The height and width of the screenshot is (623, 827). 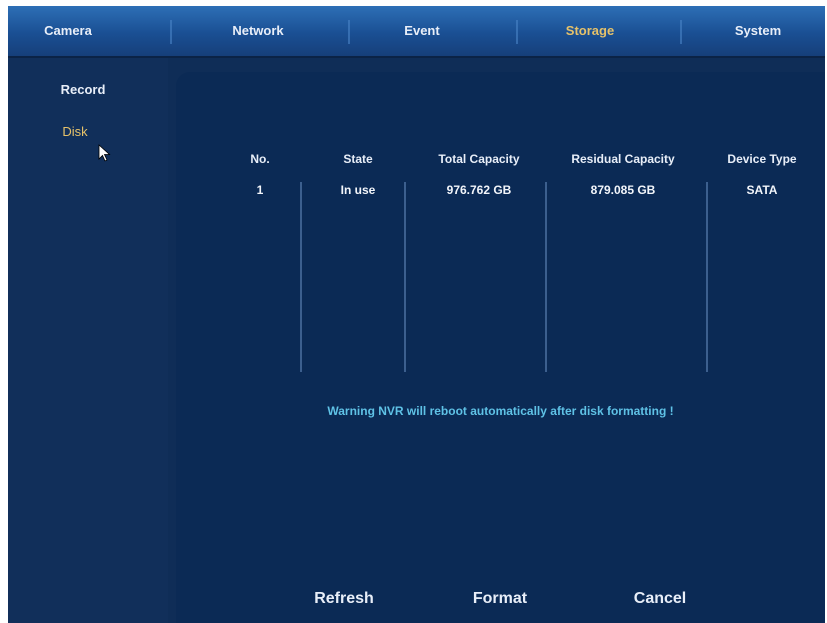 What do you see at coordinates (590, 31) in the screenshot?
I see `tab-storage: Storage` at bounding box center [590, 31].